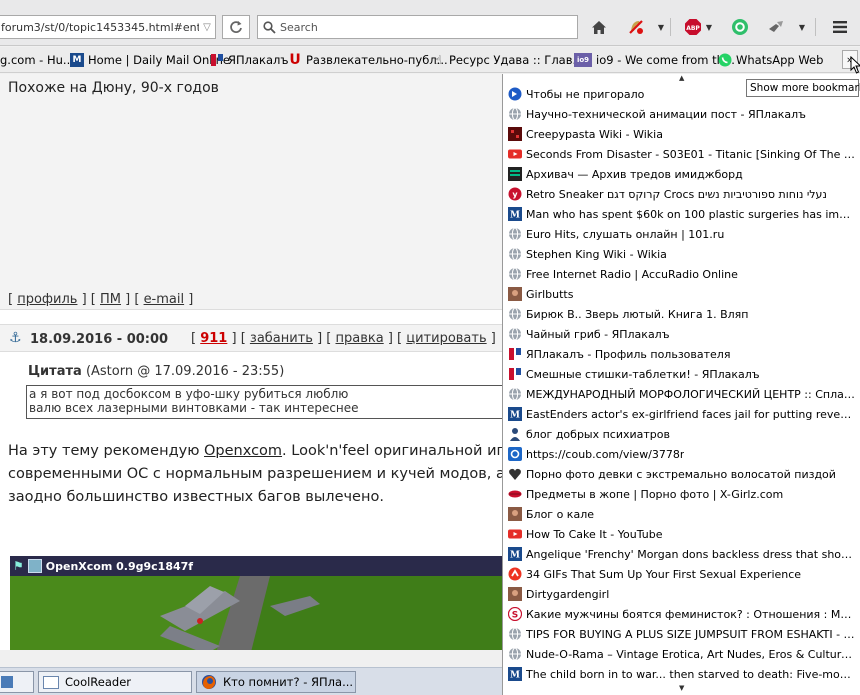 Image resolution: width=860 pixels, height=695 pixels. Describe the element at coordinates (682, 294) in the screenshot. I see `bookmark-menu-item: Girlbutts` at that location.